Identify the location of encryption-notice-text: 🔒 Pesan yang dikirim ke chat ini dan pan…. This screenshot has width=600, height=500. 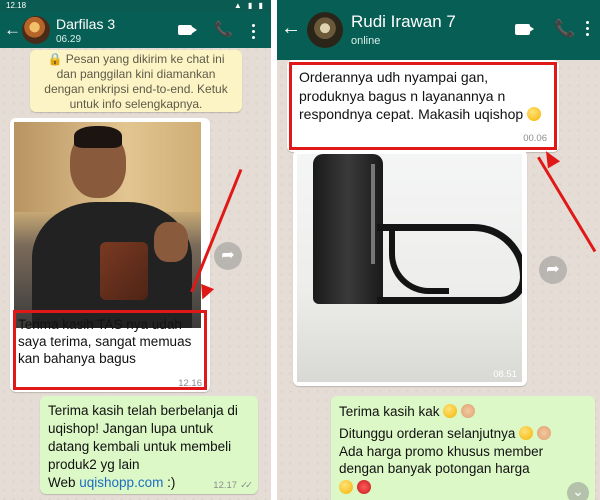
(136, 81).